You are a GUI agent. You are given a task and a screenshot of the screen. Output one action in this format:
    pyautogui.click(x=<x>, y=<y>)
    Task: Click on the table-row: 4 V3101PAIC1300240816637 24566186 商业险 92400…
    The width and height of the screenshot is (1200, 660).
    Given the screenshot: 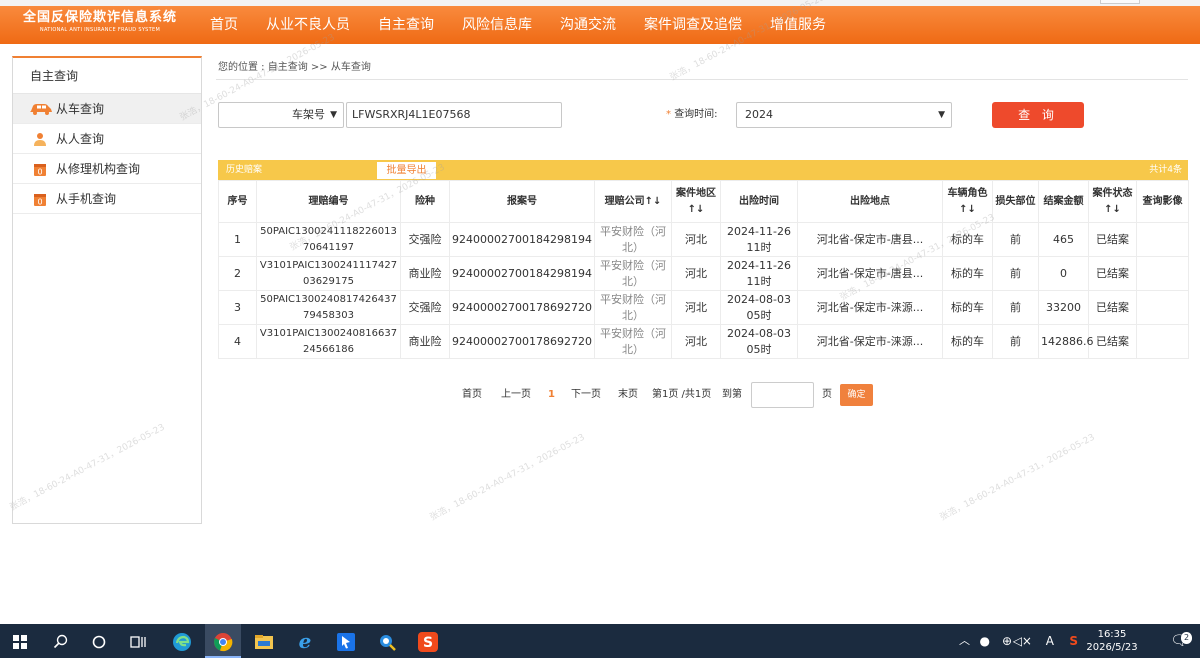 What is the action you would take?
    pyautogui.click(x=703, y=341)
    